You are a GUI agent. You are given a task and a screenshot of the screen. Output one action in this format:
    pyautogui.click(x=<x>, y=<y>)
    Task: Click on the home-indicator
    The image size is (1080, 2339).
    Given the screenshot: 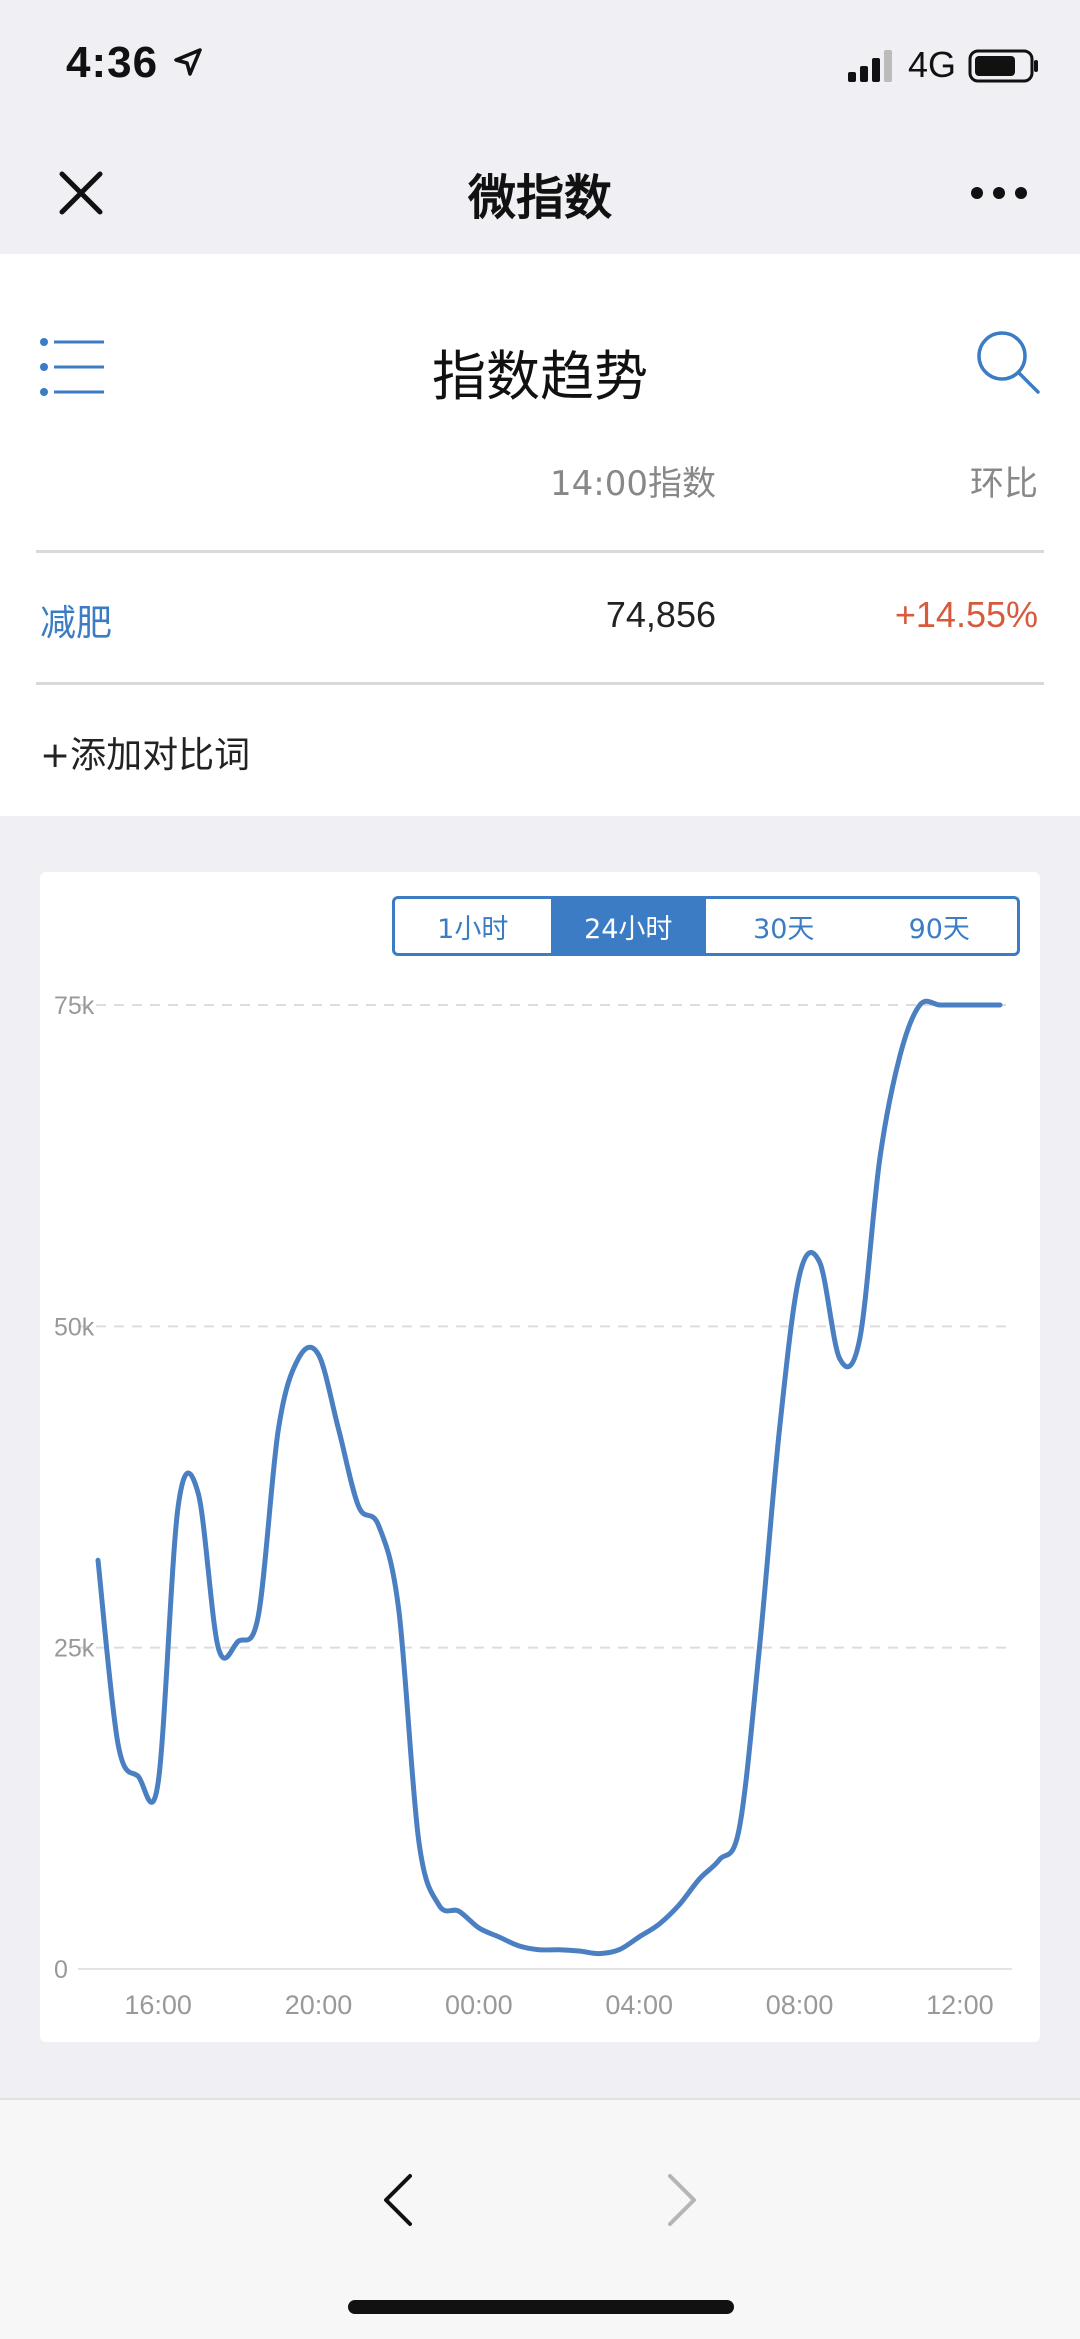 What is the action you would take?
    pyautogui.click(x=541, y=2307)
    